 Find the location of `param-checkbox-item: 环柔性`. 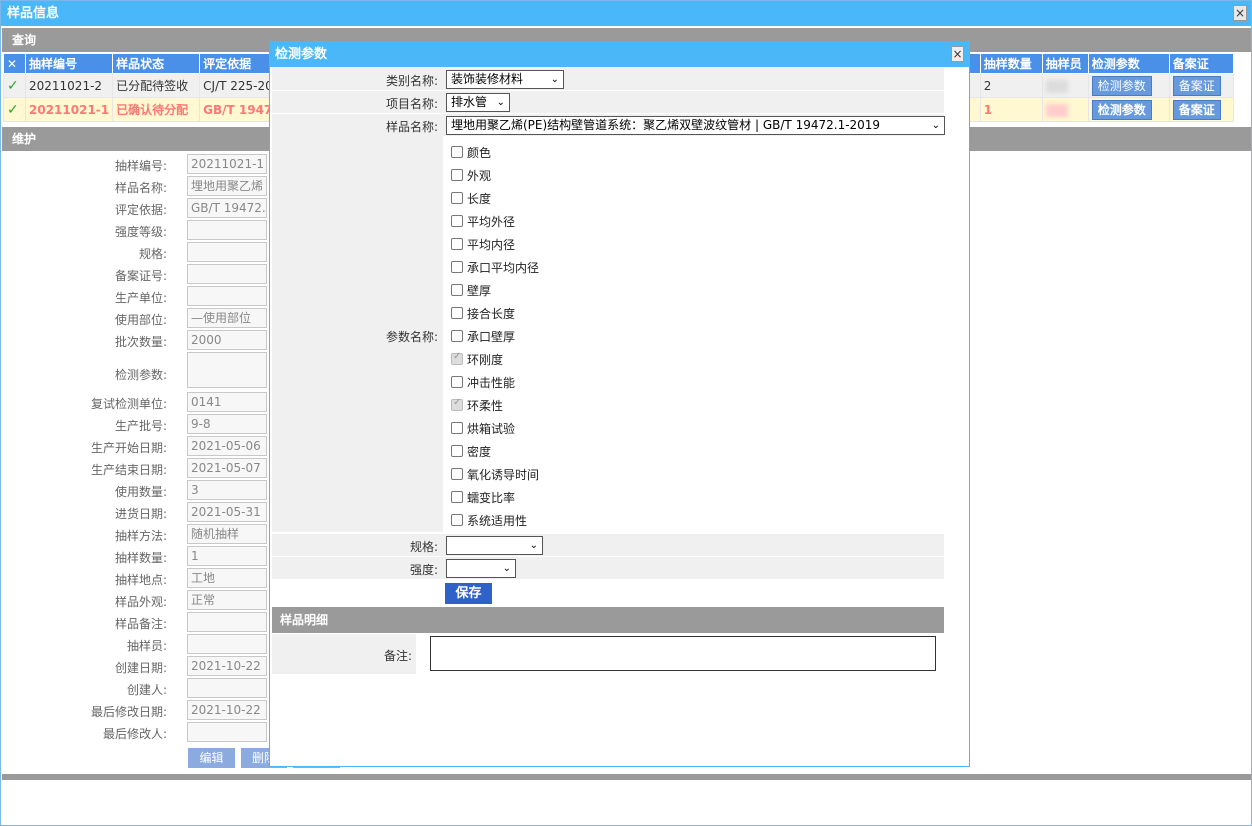

param-checkbox-item: 环柔性 is located at coordinates (477, 406).